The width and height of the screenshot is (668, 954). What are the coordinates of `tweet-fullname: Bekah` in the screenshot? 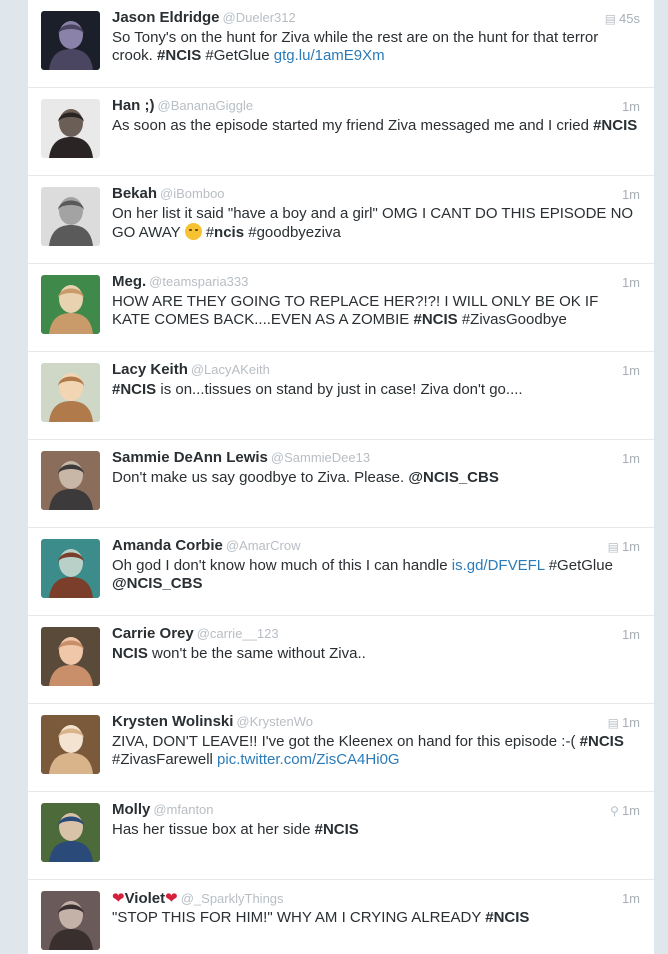 It's located at (134, 193).